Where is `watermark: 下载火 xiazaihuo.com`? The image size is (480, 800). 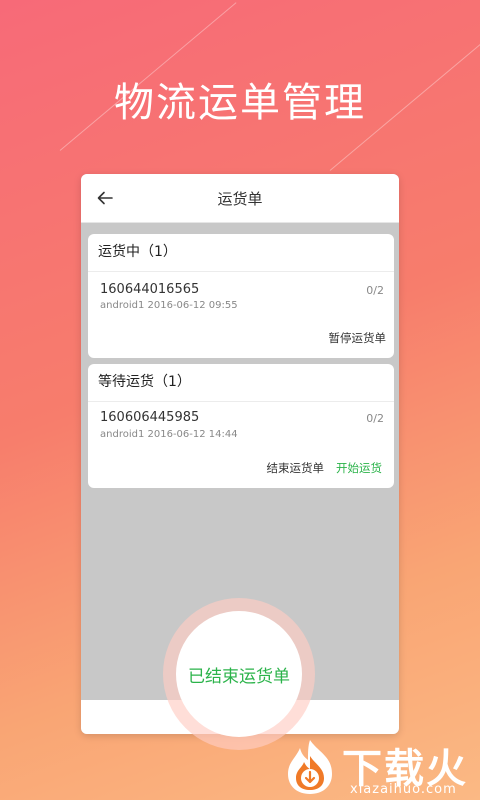
watermark: 下载火 xiazaihuo.com is located at coordinates (381, 768).